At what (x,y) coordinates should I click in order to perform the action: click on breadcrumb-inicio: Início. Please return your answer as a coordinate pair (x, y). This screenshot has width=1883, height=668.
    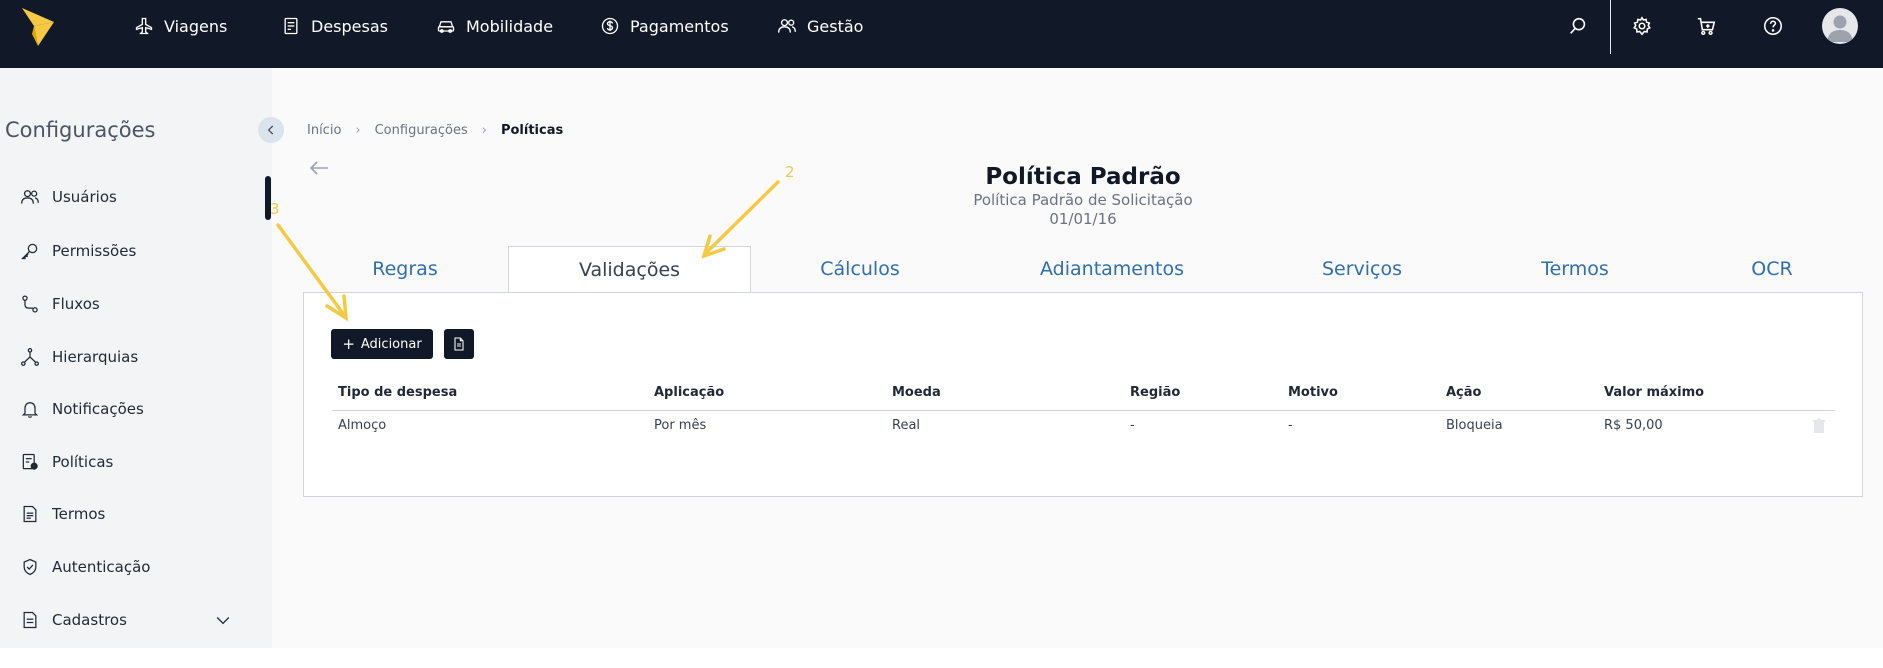
    Looking at the image, I should click on (324, 130).